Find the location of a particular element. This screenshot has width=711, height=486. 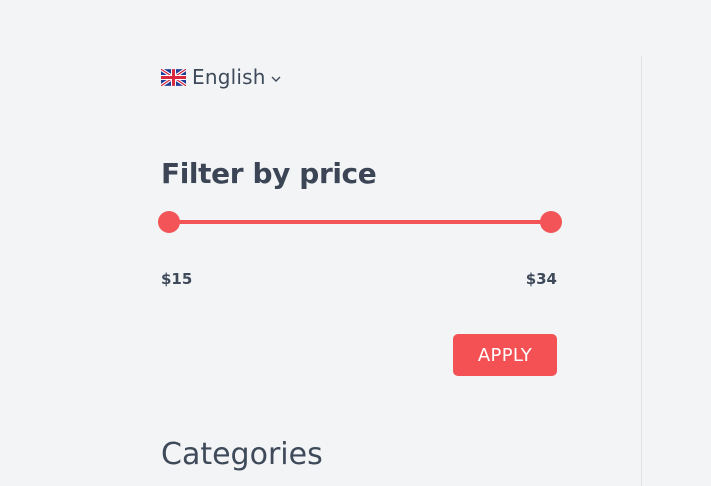

slider-selected-range is located at coordinates (360, 222).